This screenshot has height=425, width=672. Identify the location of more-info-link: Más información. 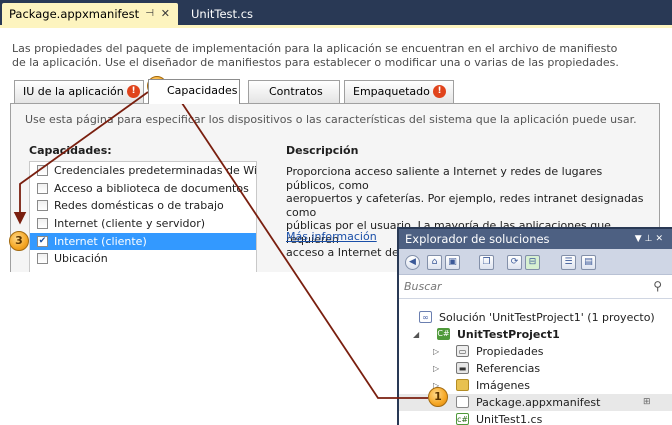
(331, 236).